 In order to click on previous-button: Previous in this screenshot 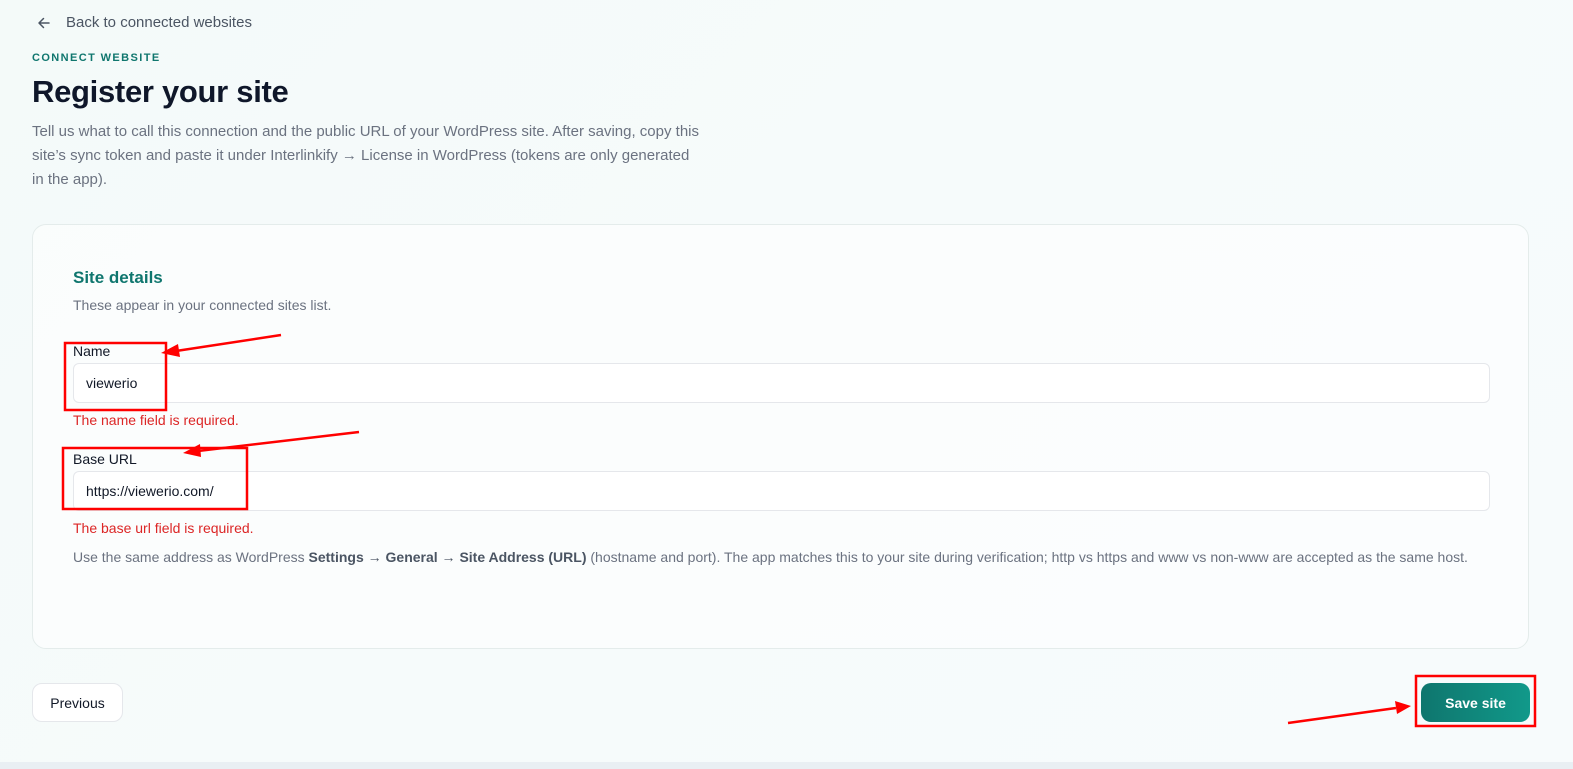, I will do `click(77, 702)`.